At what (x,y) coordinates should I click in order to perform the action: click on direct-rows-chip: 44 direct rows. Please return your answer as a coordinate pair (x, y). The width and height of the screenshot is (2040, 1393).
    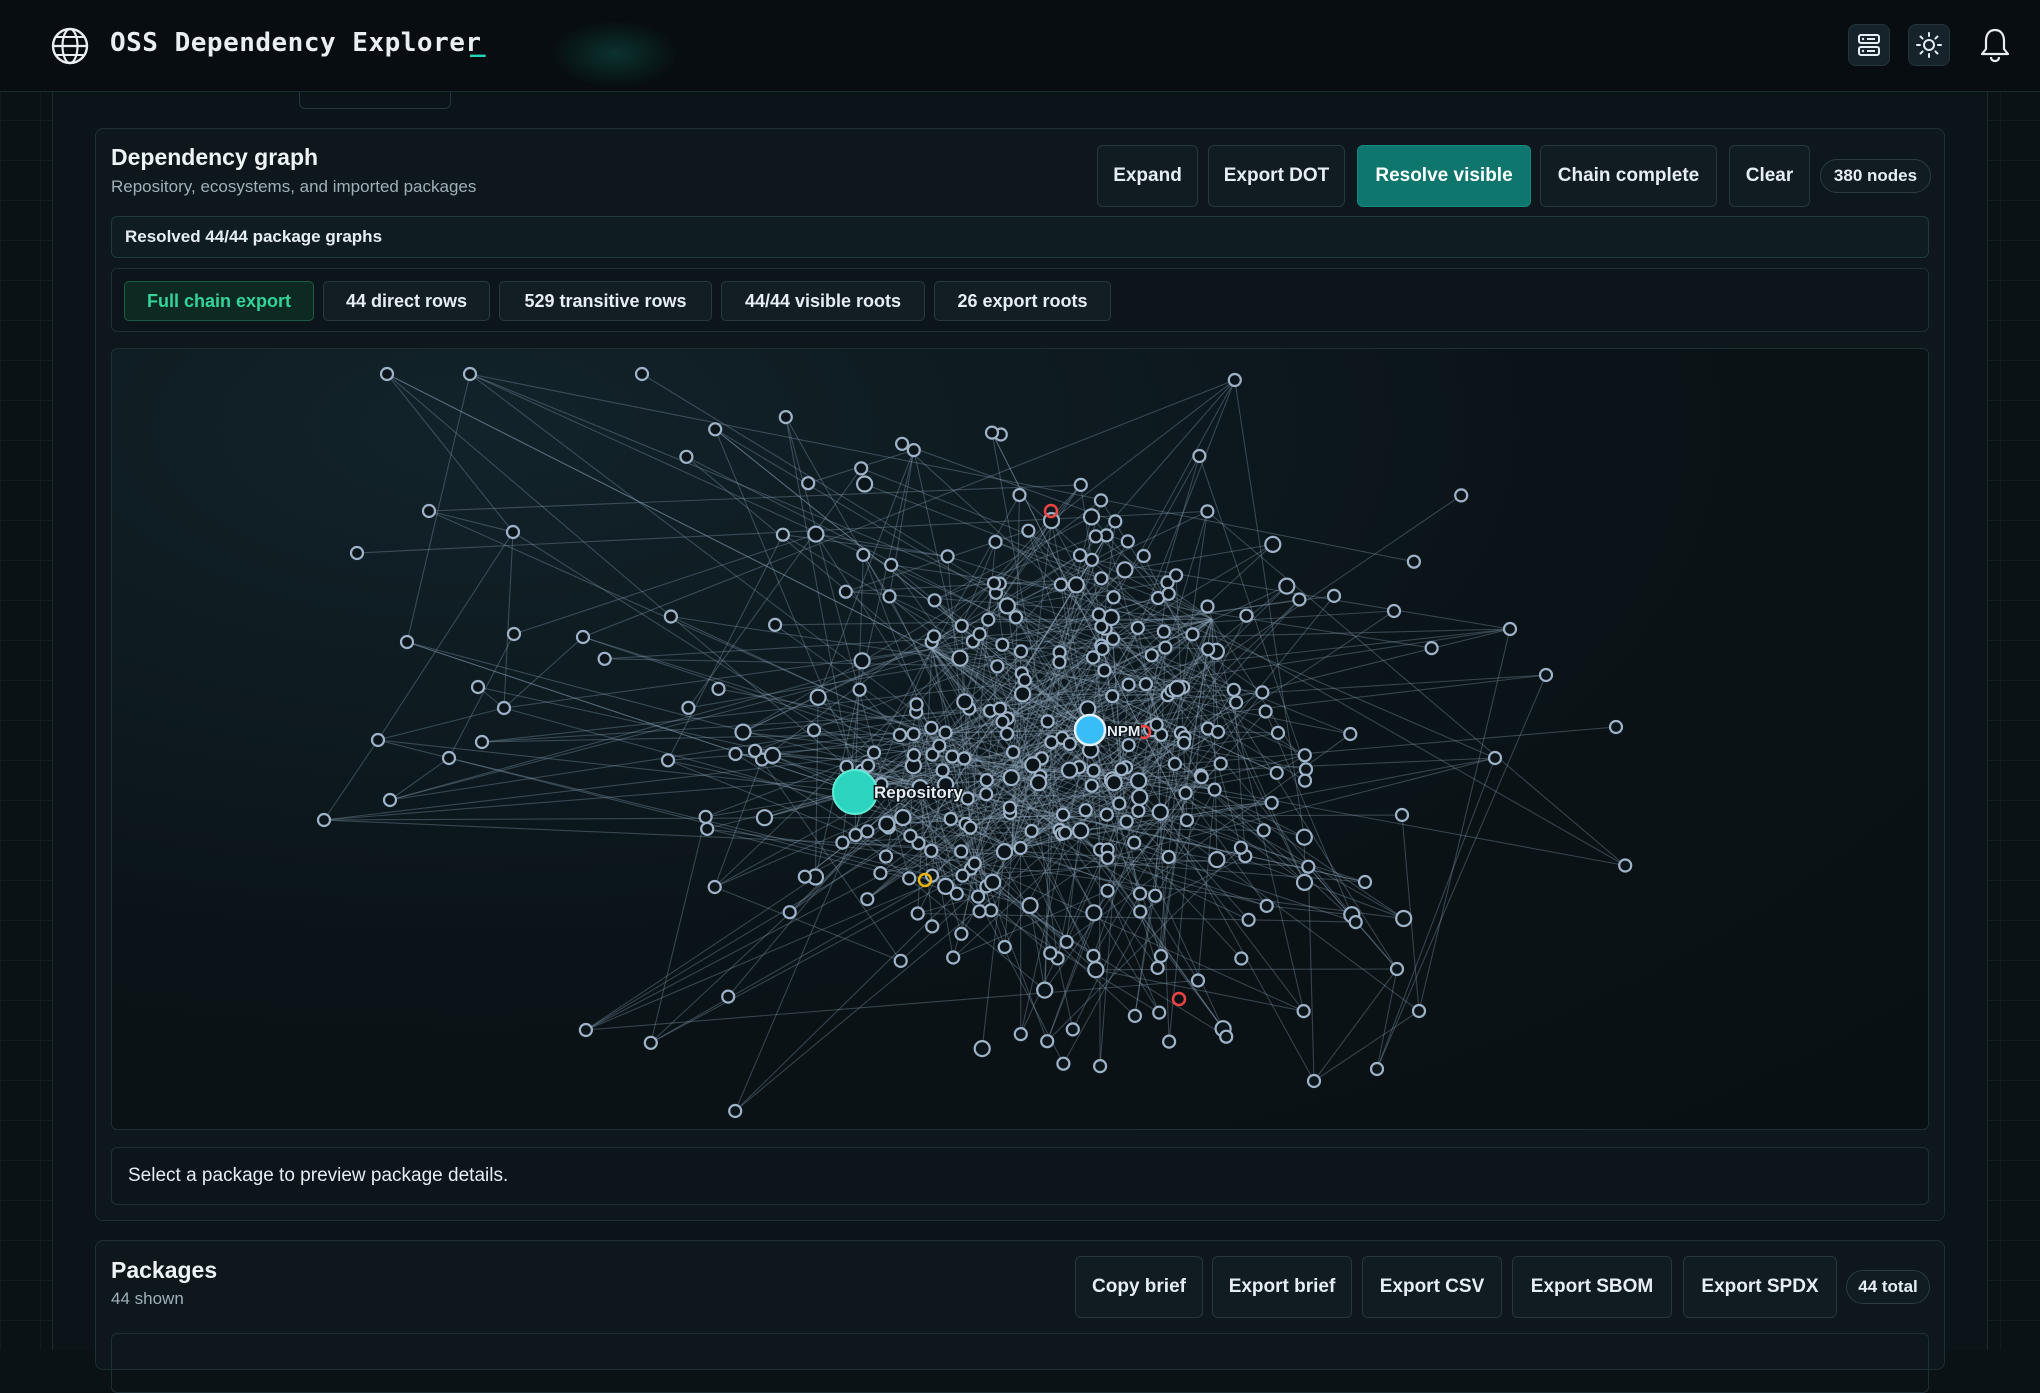
    Looking at the image, I should click on (406, 301).